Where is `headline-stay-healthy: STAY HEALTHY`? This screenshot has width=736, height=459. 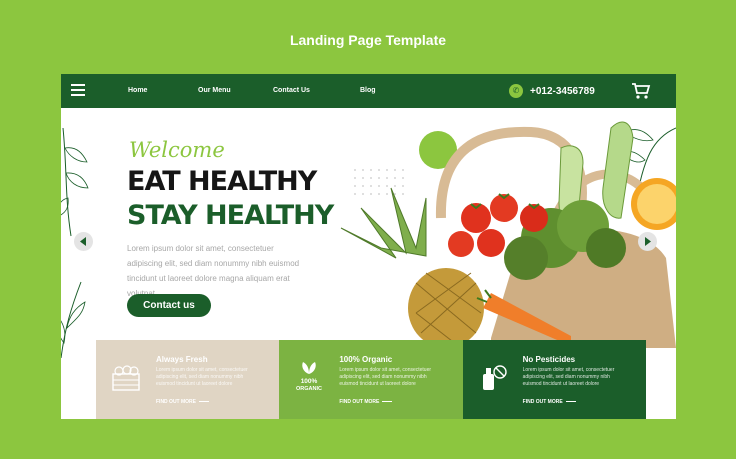 headline-stay-healthy: STAY HEALTHY is located at coordinates (230, 215).